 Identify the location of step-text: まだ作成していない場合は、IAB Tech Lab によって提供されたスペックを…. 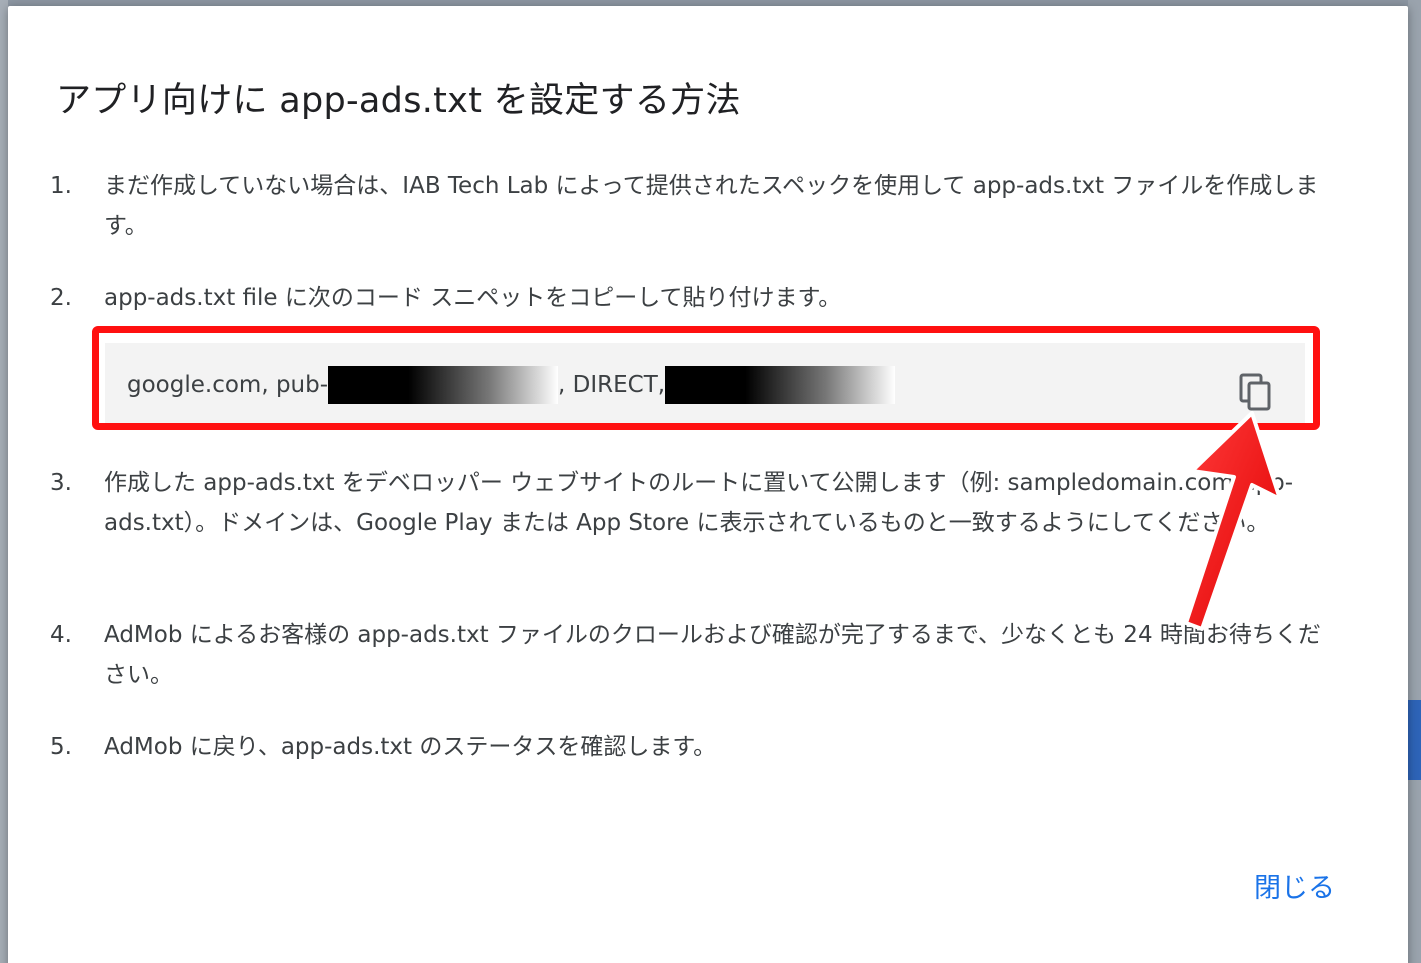
(711, 206).